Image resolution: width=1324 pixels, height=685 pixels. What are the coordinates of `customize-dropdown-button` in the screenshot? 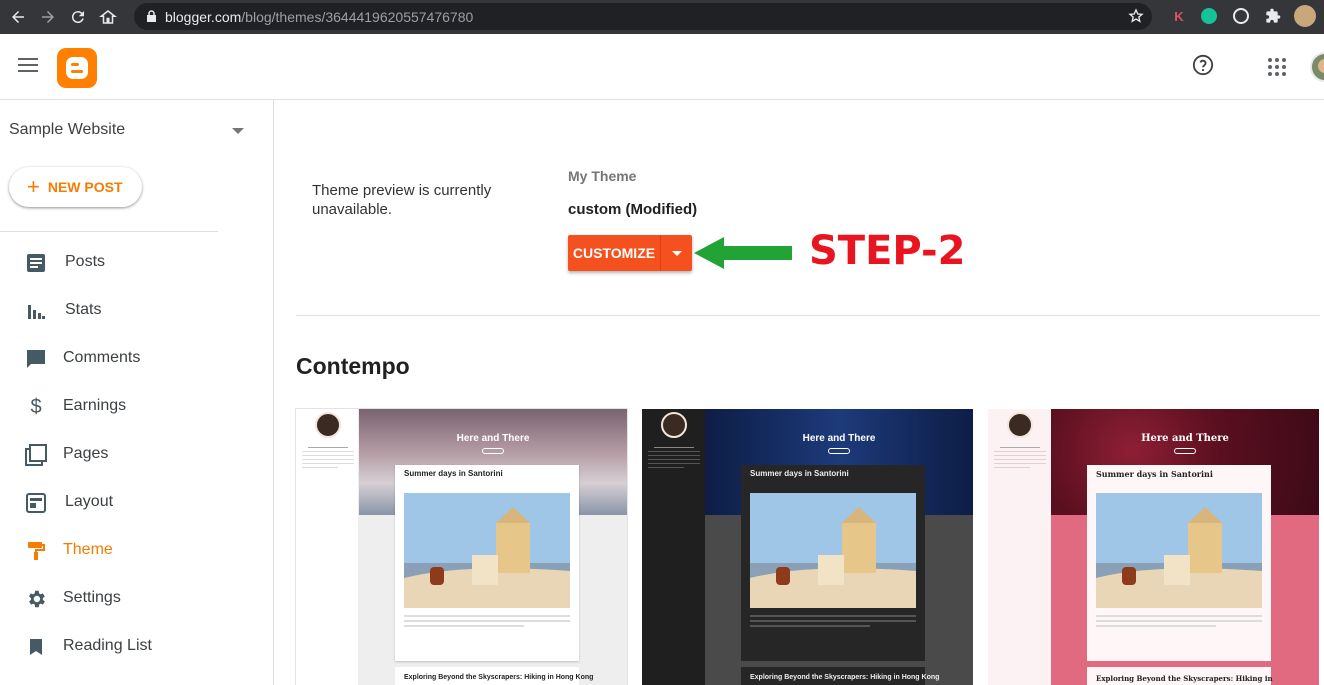 It's located at (676, 253).